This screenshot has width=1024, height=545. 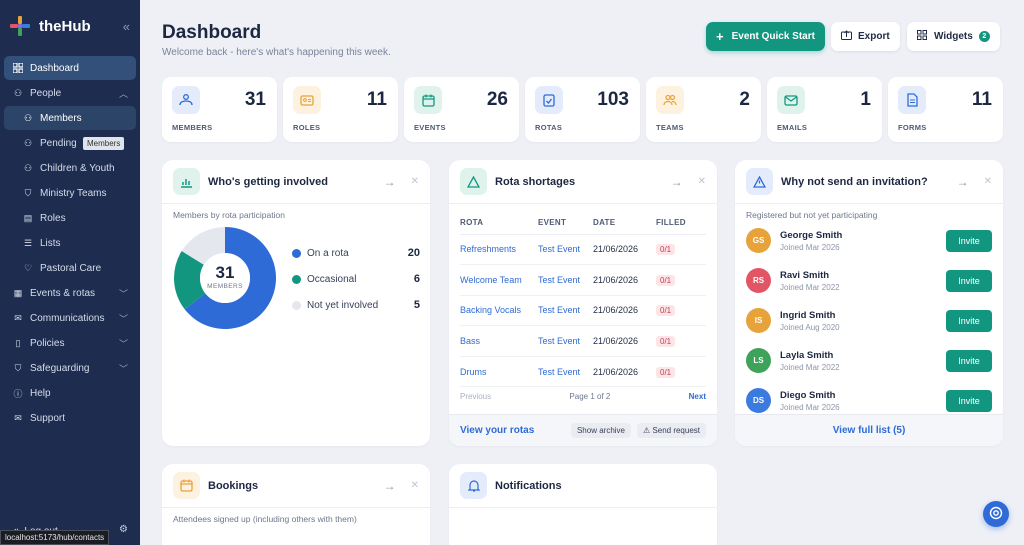 I want to click on help-button, so click(x=996, y=514).